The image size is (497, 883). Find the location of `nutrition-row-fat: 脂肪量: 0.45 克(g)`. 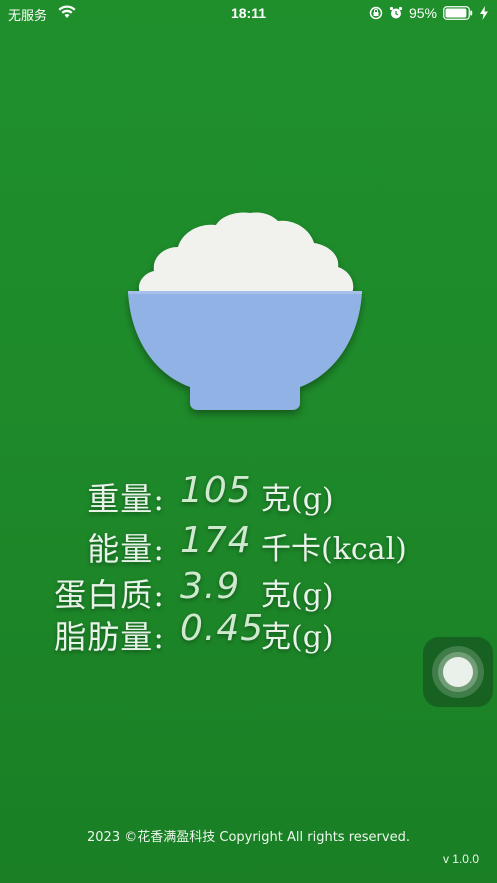

nutrition-row-fat: 脂肪量: 0.45 克(g) is located at coordinates (248, 632).